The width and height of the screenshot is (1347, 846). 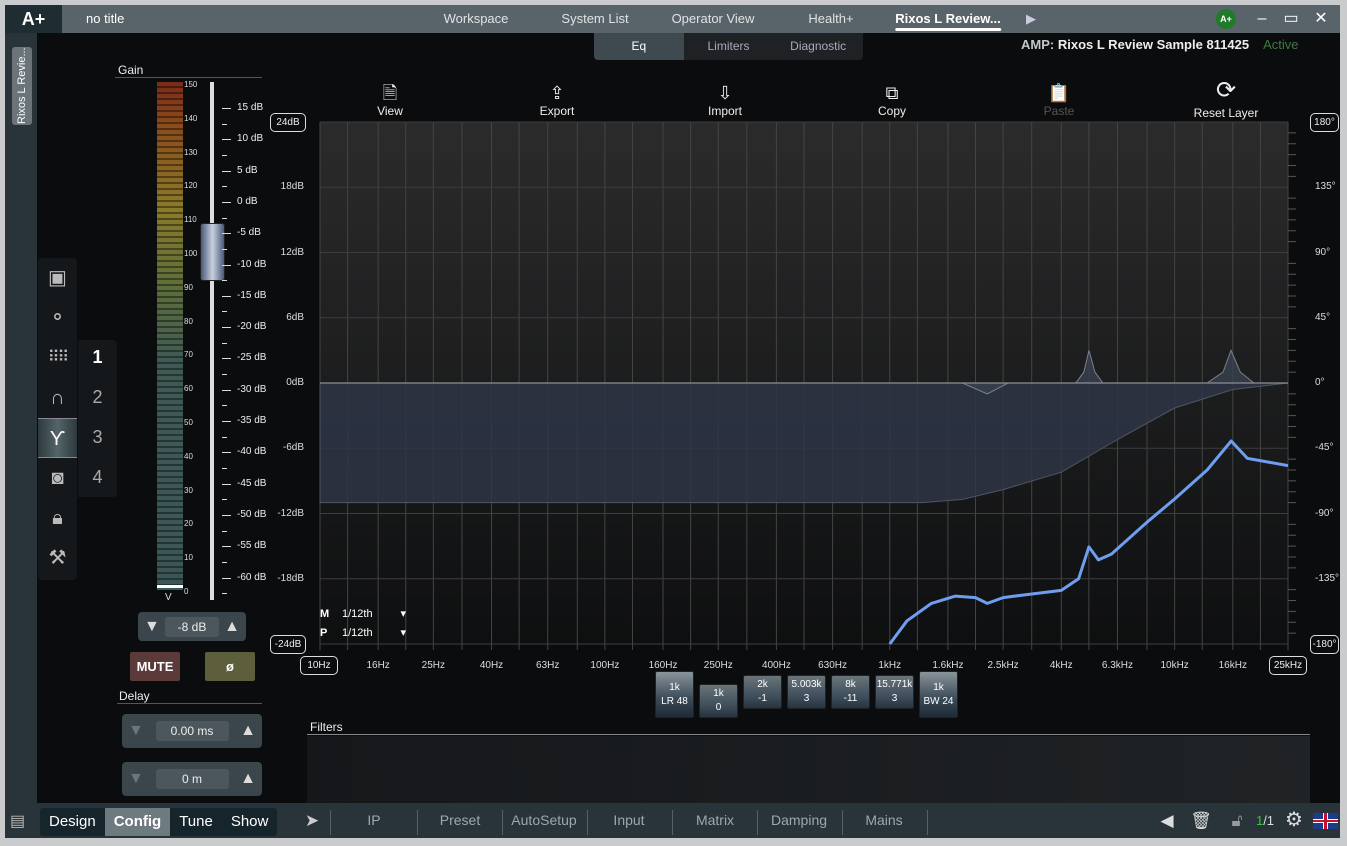 I want to click on gain-decrease-button: ▼, so click(x=152, y=627).